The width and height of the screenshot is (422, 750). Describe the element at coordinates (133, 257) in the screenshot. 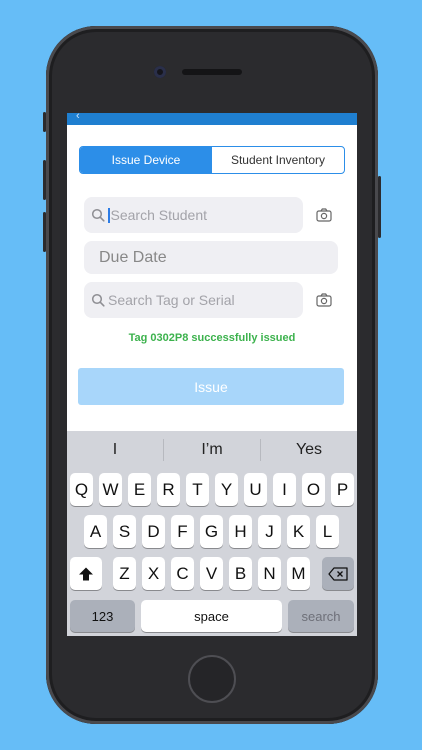

I see `due-date-placeholder: Due Date` at that location.